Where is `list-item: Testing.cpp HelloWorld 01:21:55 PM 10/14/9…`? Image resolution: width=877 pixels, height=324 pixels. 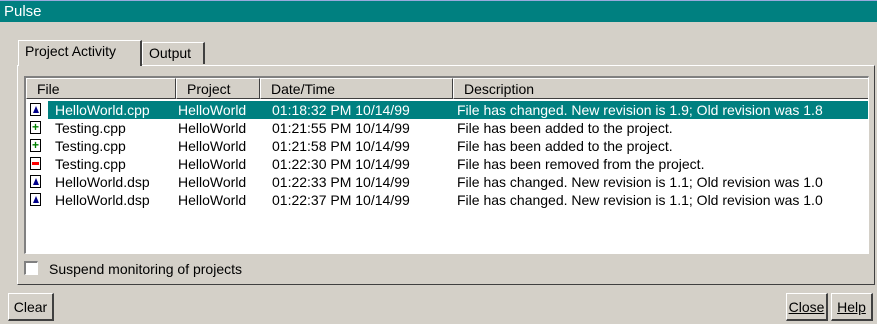
list-item: Testing.cpp HelloWorld 01:21:55 PM 10/14/9… is located at coordinates (447, 128).